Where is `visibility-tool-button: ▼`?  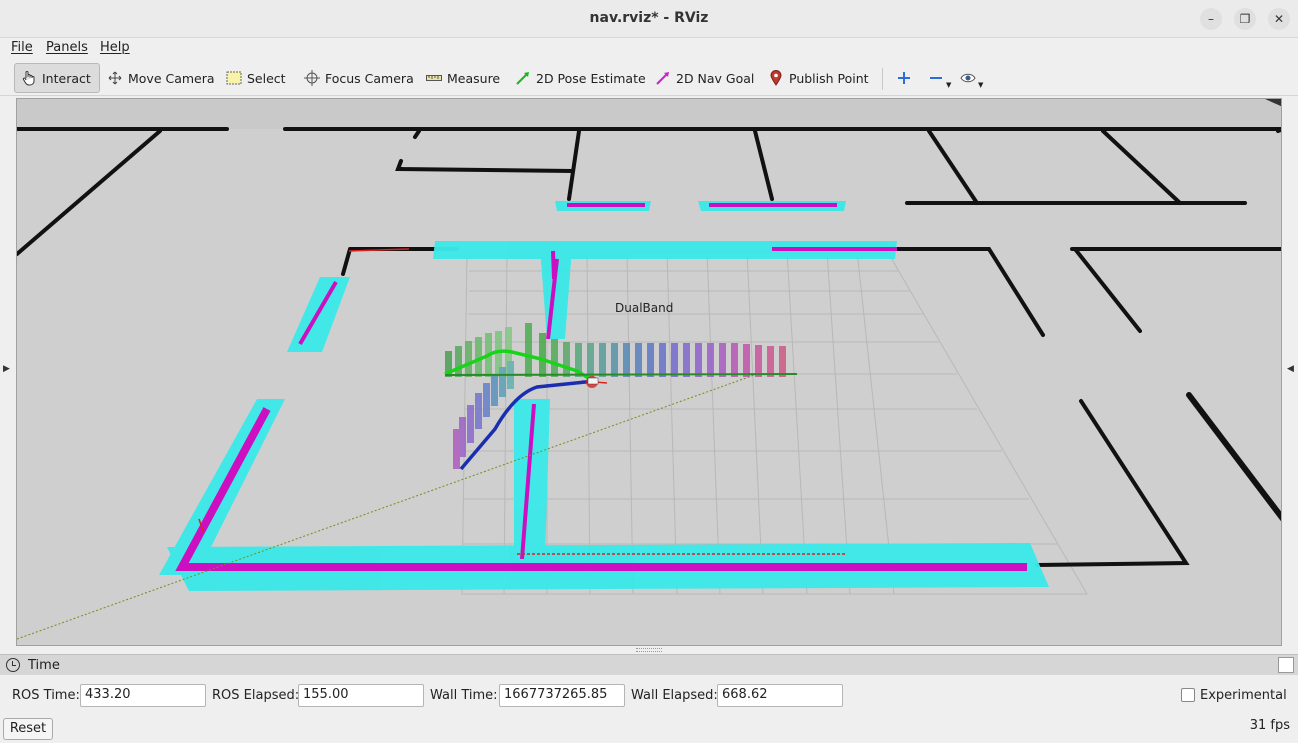 visibility-tool-button: ▼ is located at coordinates (971, 78).